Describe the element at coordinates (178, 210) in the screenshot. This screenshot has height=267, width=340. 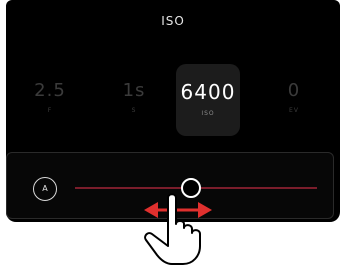
I see `drag-arrow-icon` at that location.